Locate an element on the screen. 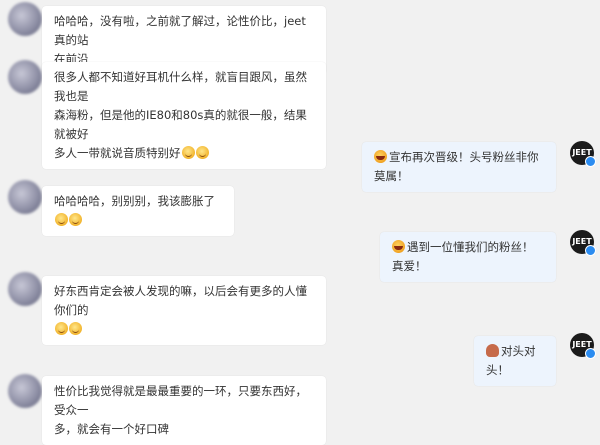 Image resolution: width=600 pixels, height=445 pixels. message-bubble-outgoing: 宣布再次晋级！头号粉丝非你莫属！ is located at coordinates (459, 167).